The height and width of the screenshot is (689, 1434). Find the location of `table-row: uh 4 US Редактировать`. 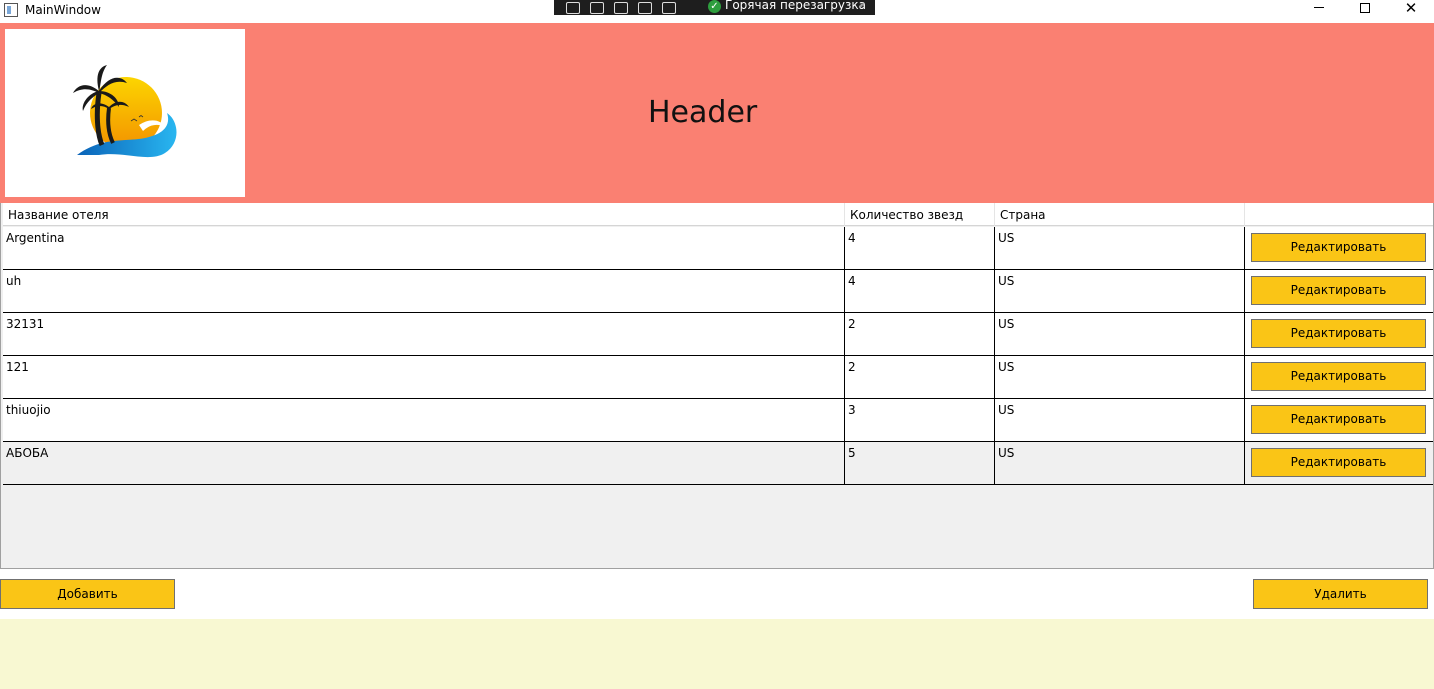

table-row: uh 4 US Редактировать is located at coordinates (718, 291).